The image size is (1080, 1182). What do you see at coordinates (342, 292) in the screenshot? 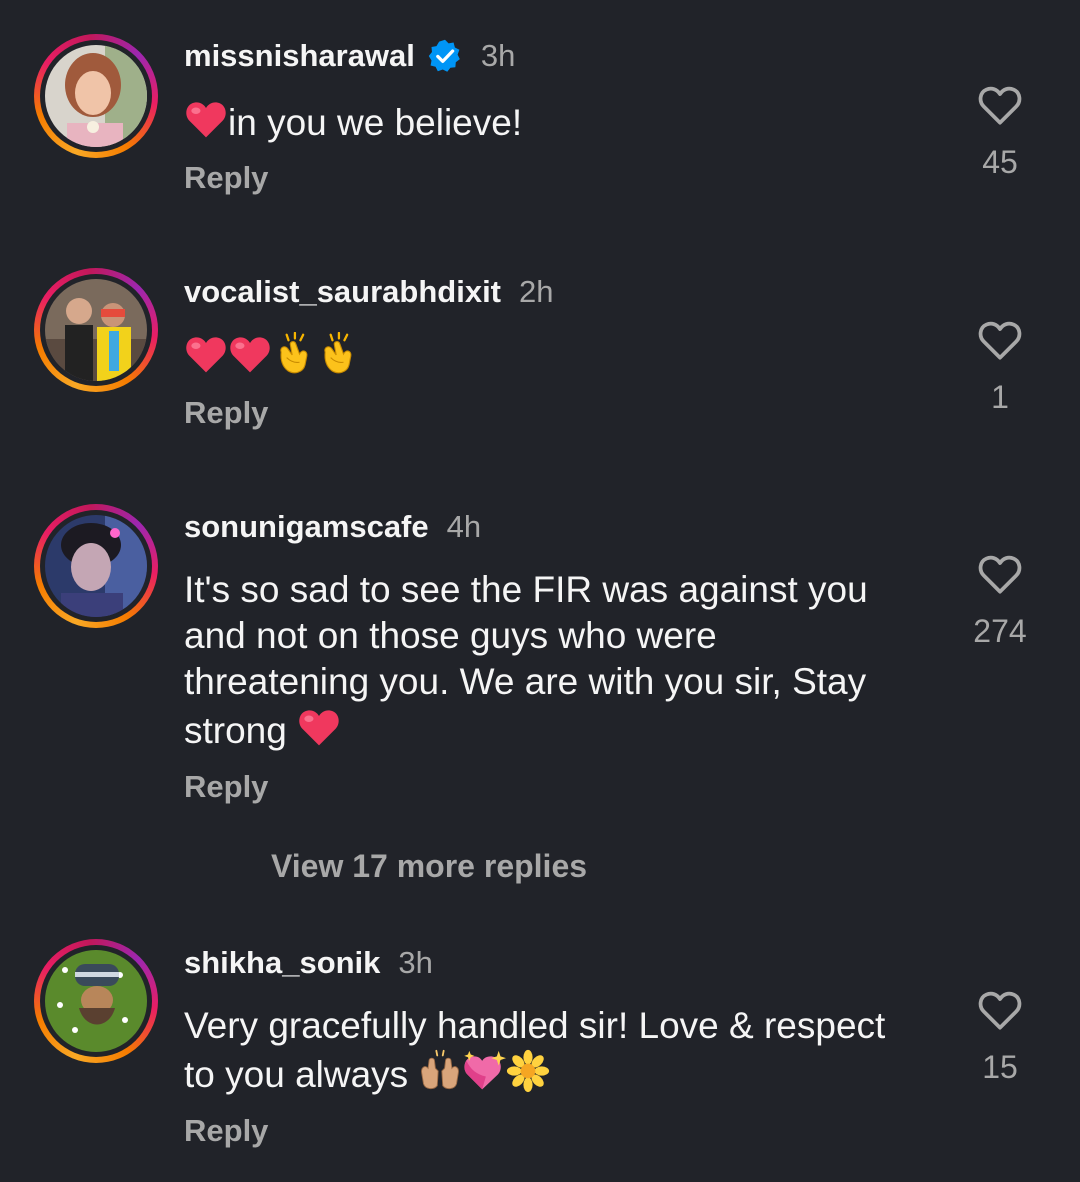
I see `username: vocalist_saurabhdixit` at bounding box center [342, 292].